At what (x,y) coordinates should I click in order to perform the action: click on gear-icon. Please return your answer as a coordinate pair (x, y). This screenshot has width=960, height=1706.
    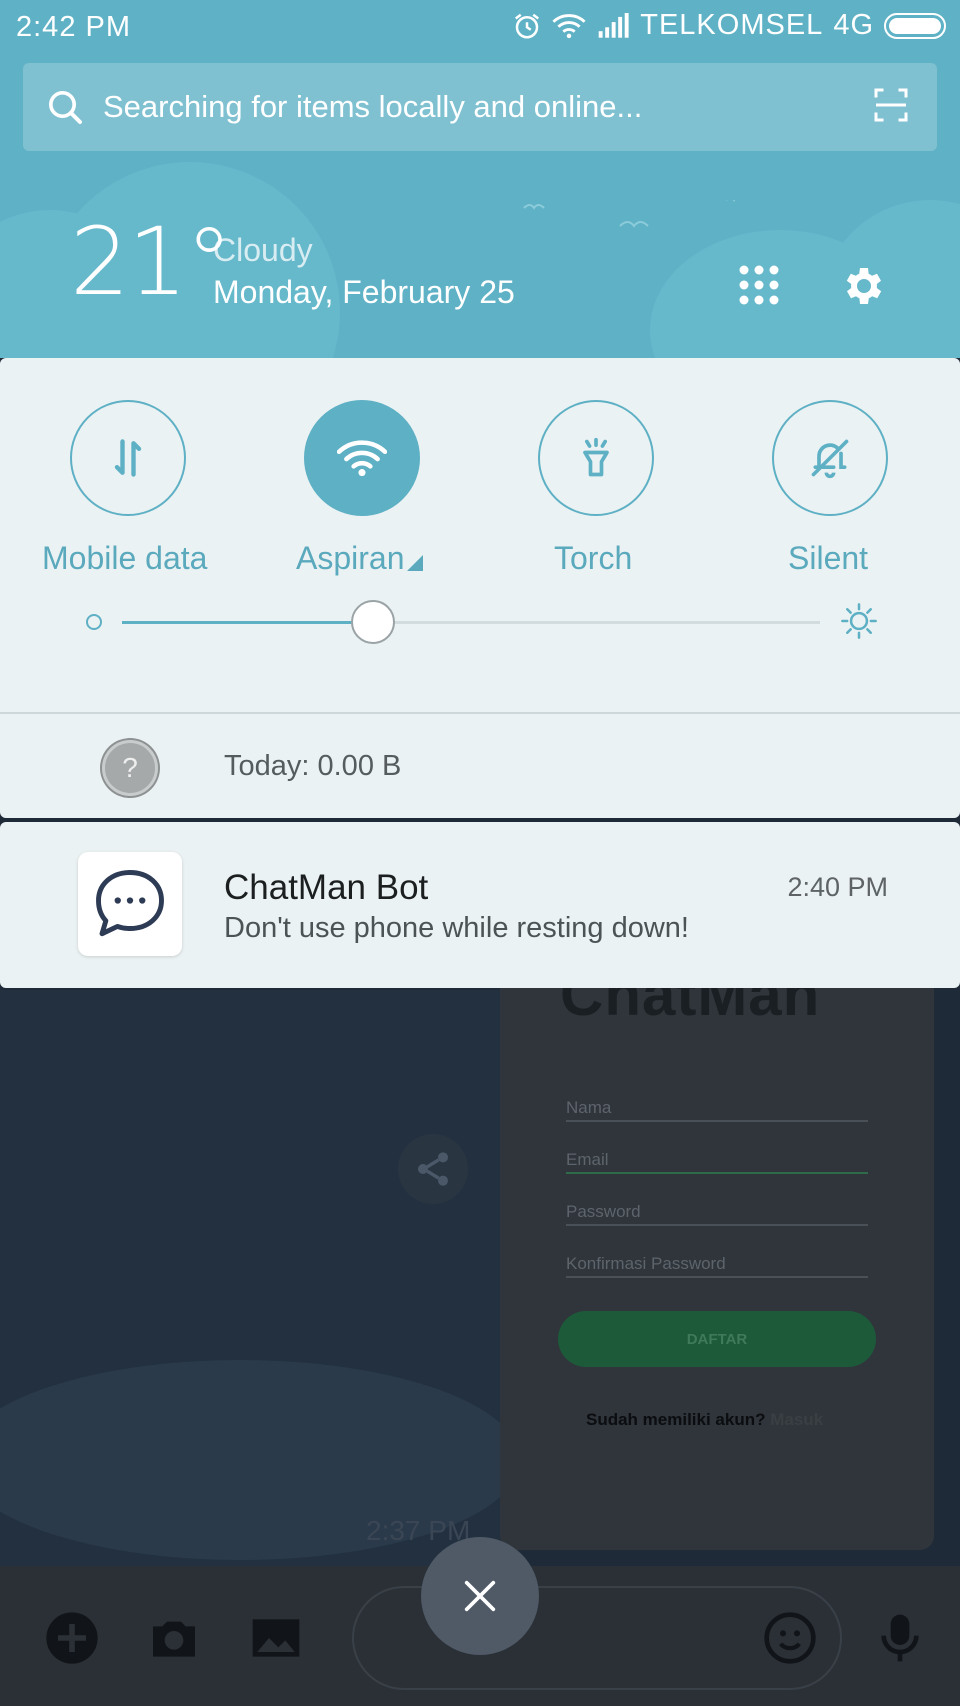
    Looking at the image, I should click on (862, 286).